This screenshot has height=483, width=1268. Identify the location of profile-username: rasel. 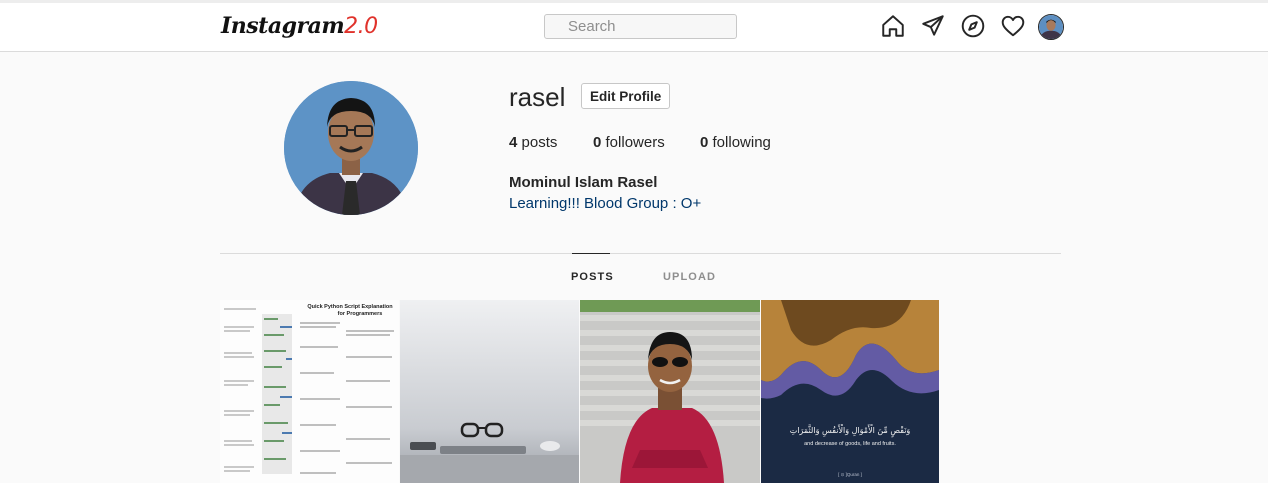
(537, 97).